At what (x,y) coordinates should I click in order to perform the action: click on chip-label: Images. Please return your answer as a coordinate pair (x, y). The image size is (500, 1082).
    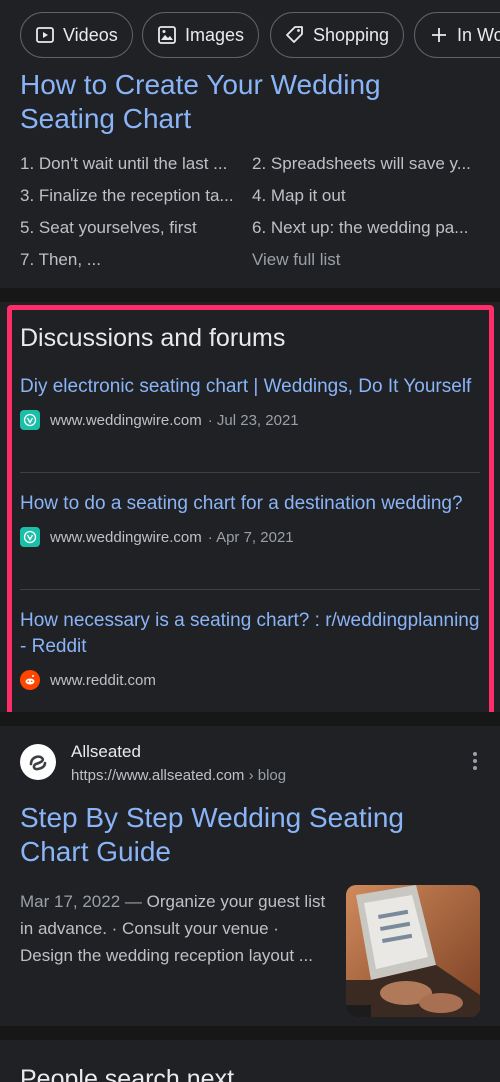
    Looking at the image, I should click on (215, 34).